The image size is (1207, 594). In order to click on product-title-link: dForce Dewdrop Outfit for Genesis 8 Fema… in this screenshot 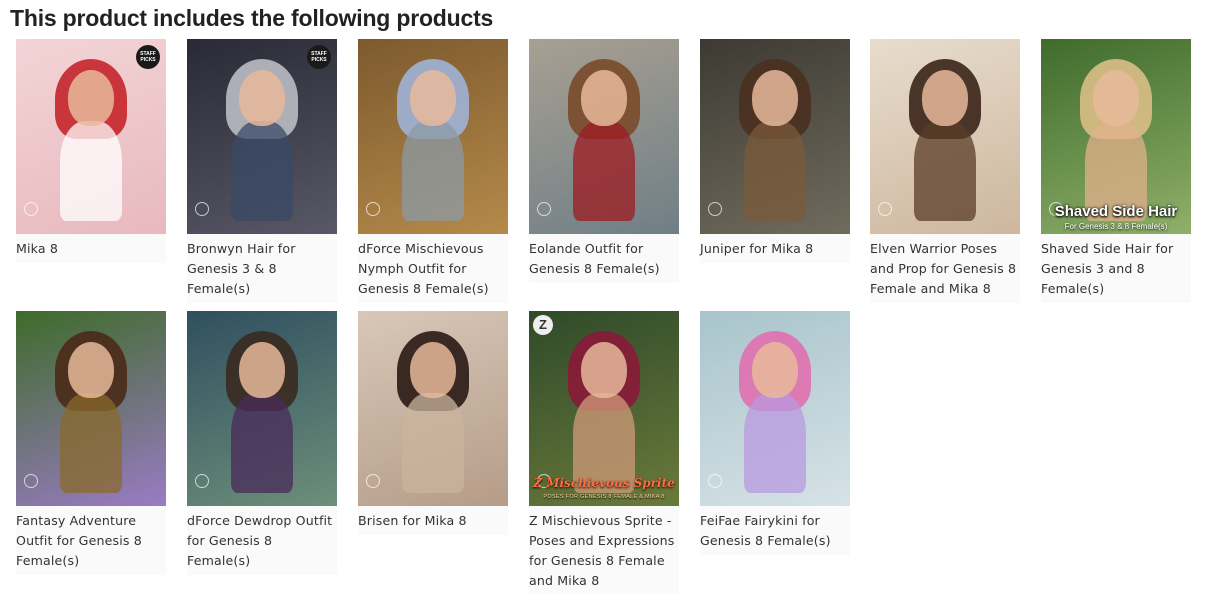, I will do `click(262, 540)`.